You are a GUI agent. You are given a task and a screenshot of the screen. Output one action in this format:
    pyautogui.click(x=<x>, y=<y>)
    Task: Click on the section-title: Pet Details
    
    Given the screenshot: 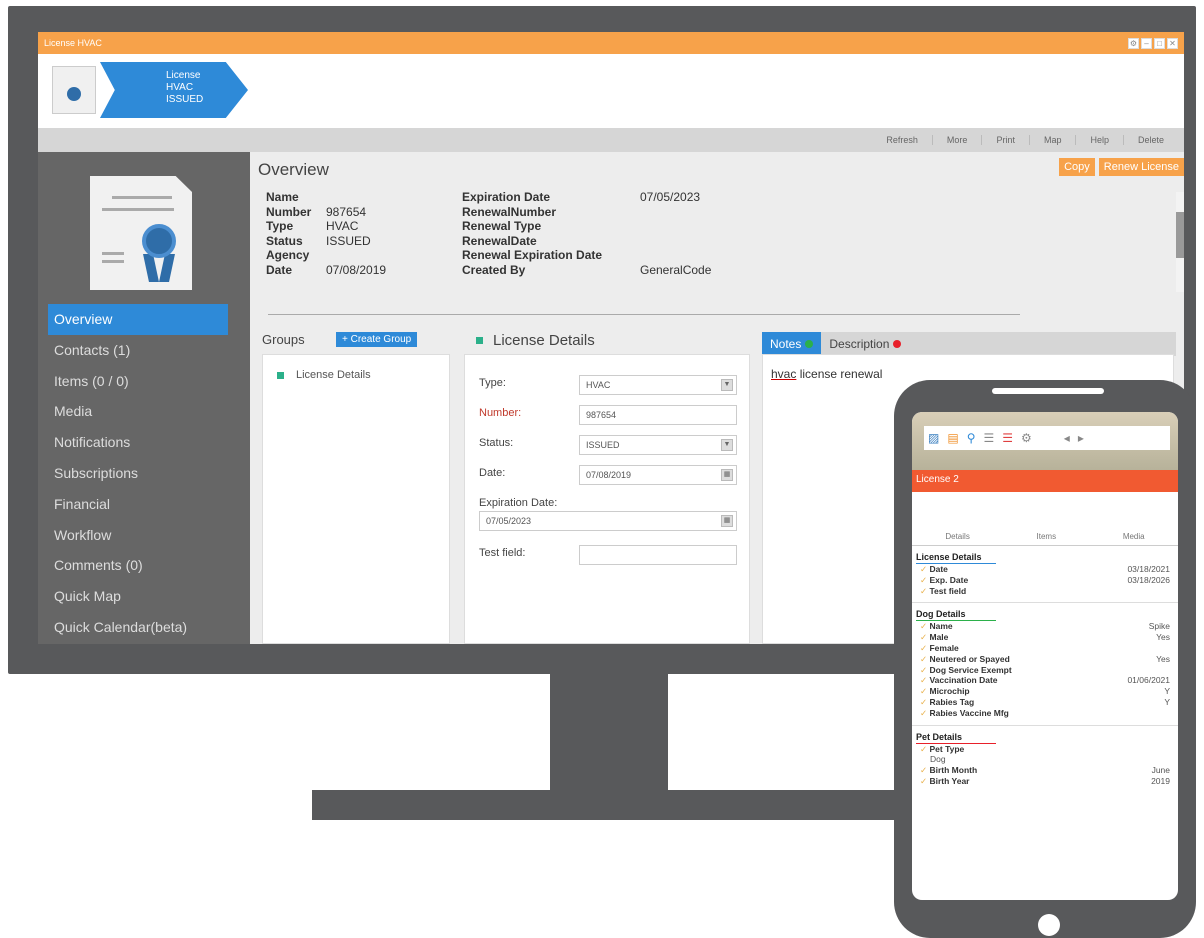 What is the action you would take?
    pyautogui.click(x=939, y=736)
    